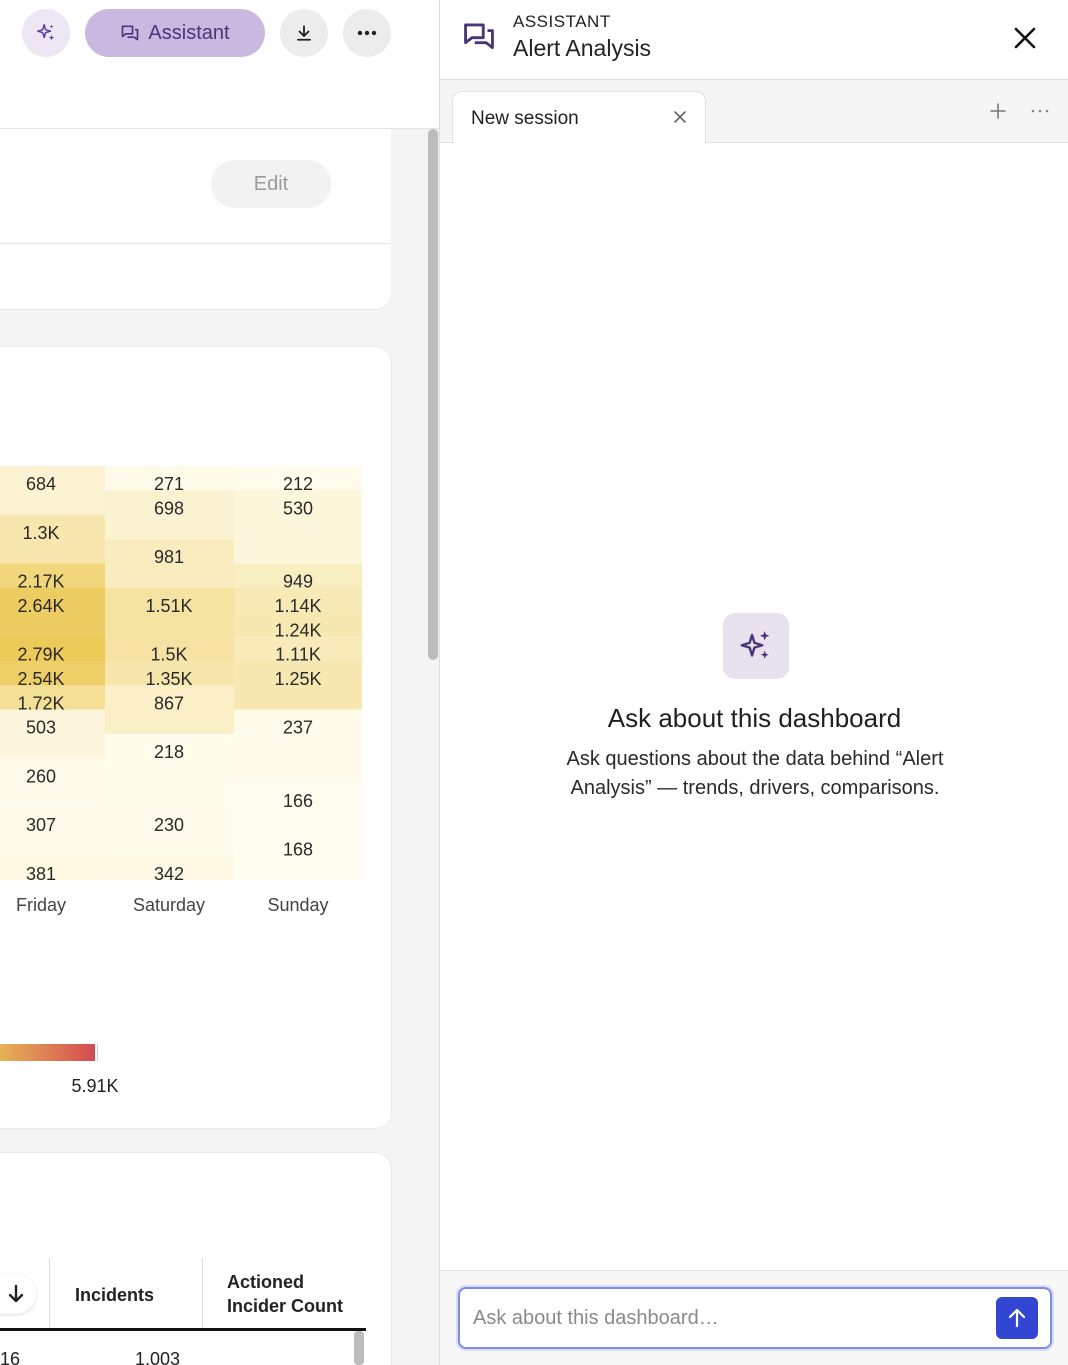 This screenshot has height=1365, width=1068. Describe the element at coordinates (195, 243) in the screenshot. I see `divider` at that location.